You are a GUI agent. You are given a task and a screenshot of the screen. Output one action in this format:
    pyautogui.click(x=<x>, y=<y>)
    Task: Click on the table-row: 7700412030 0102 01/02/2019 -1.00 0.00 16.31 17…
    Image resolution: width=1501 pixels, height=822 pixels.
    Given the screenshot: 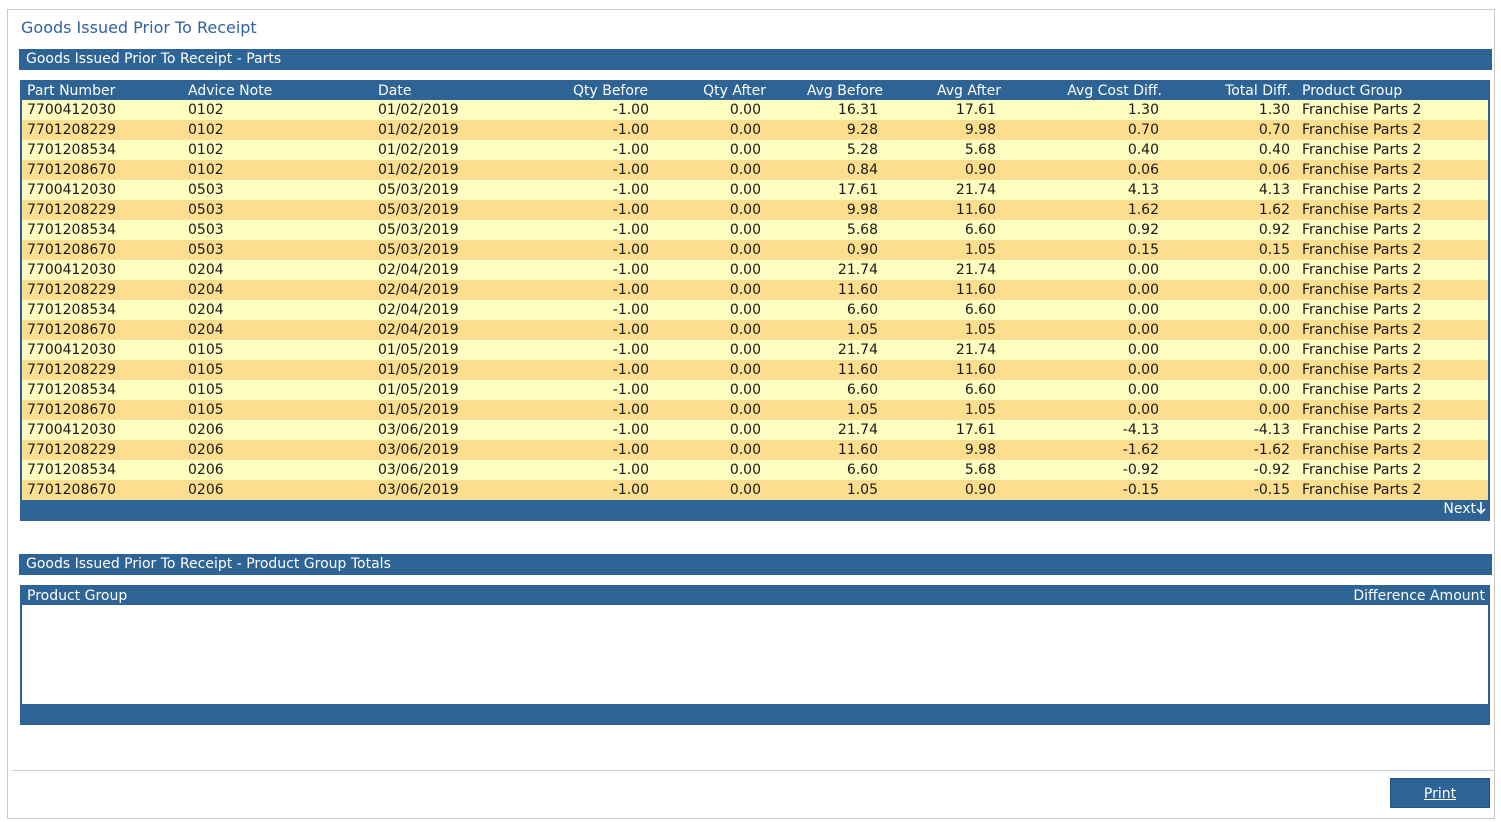 What is the action you would take?
    pyautogui.click(x=755, y=110)
    